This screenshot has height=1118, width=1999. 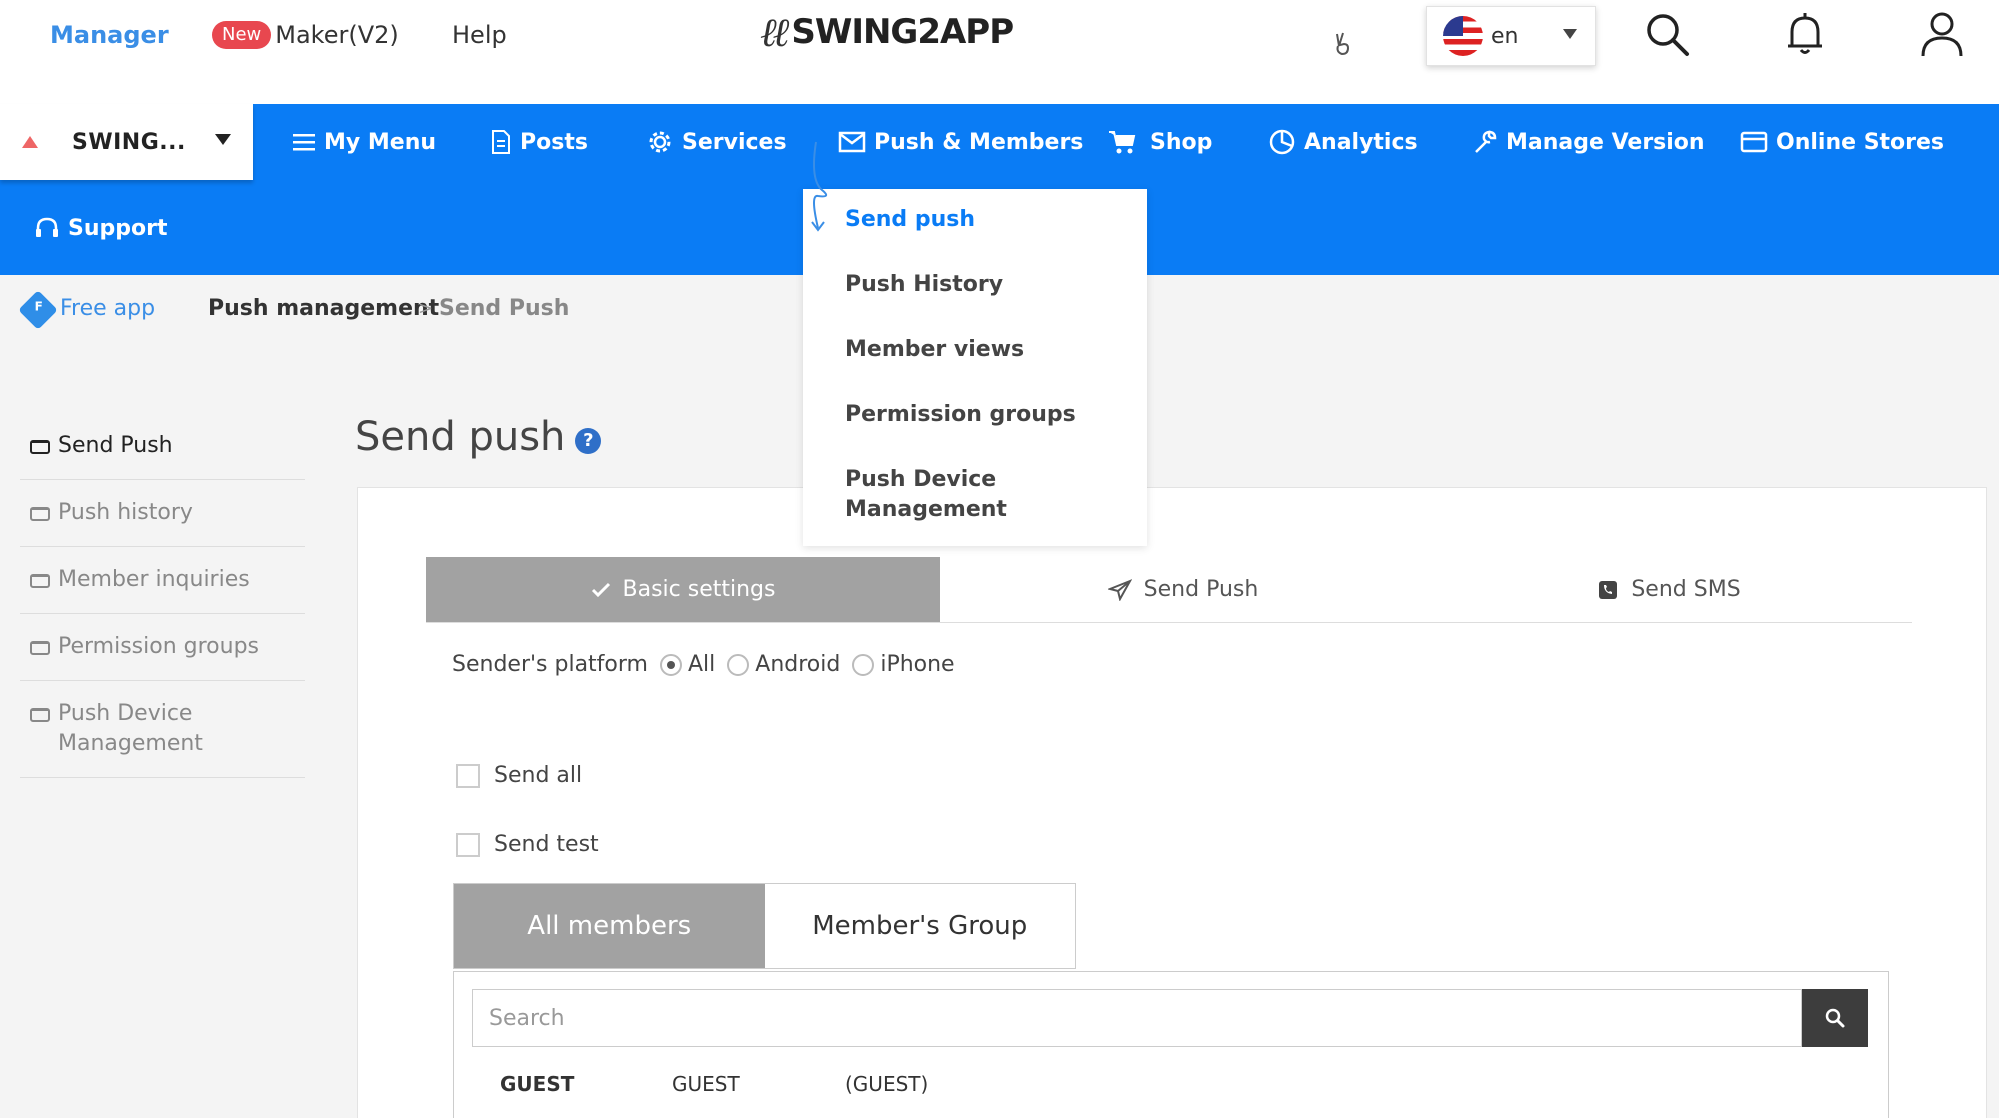 I want to click on member-list-box: GUEST GUEST (GUEST), so click(x=1171, y=1044).